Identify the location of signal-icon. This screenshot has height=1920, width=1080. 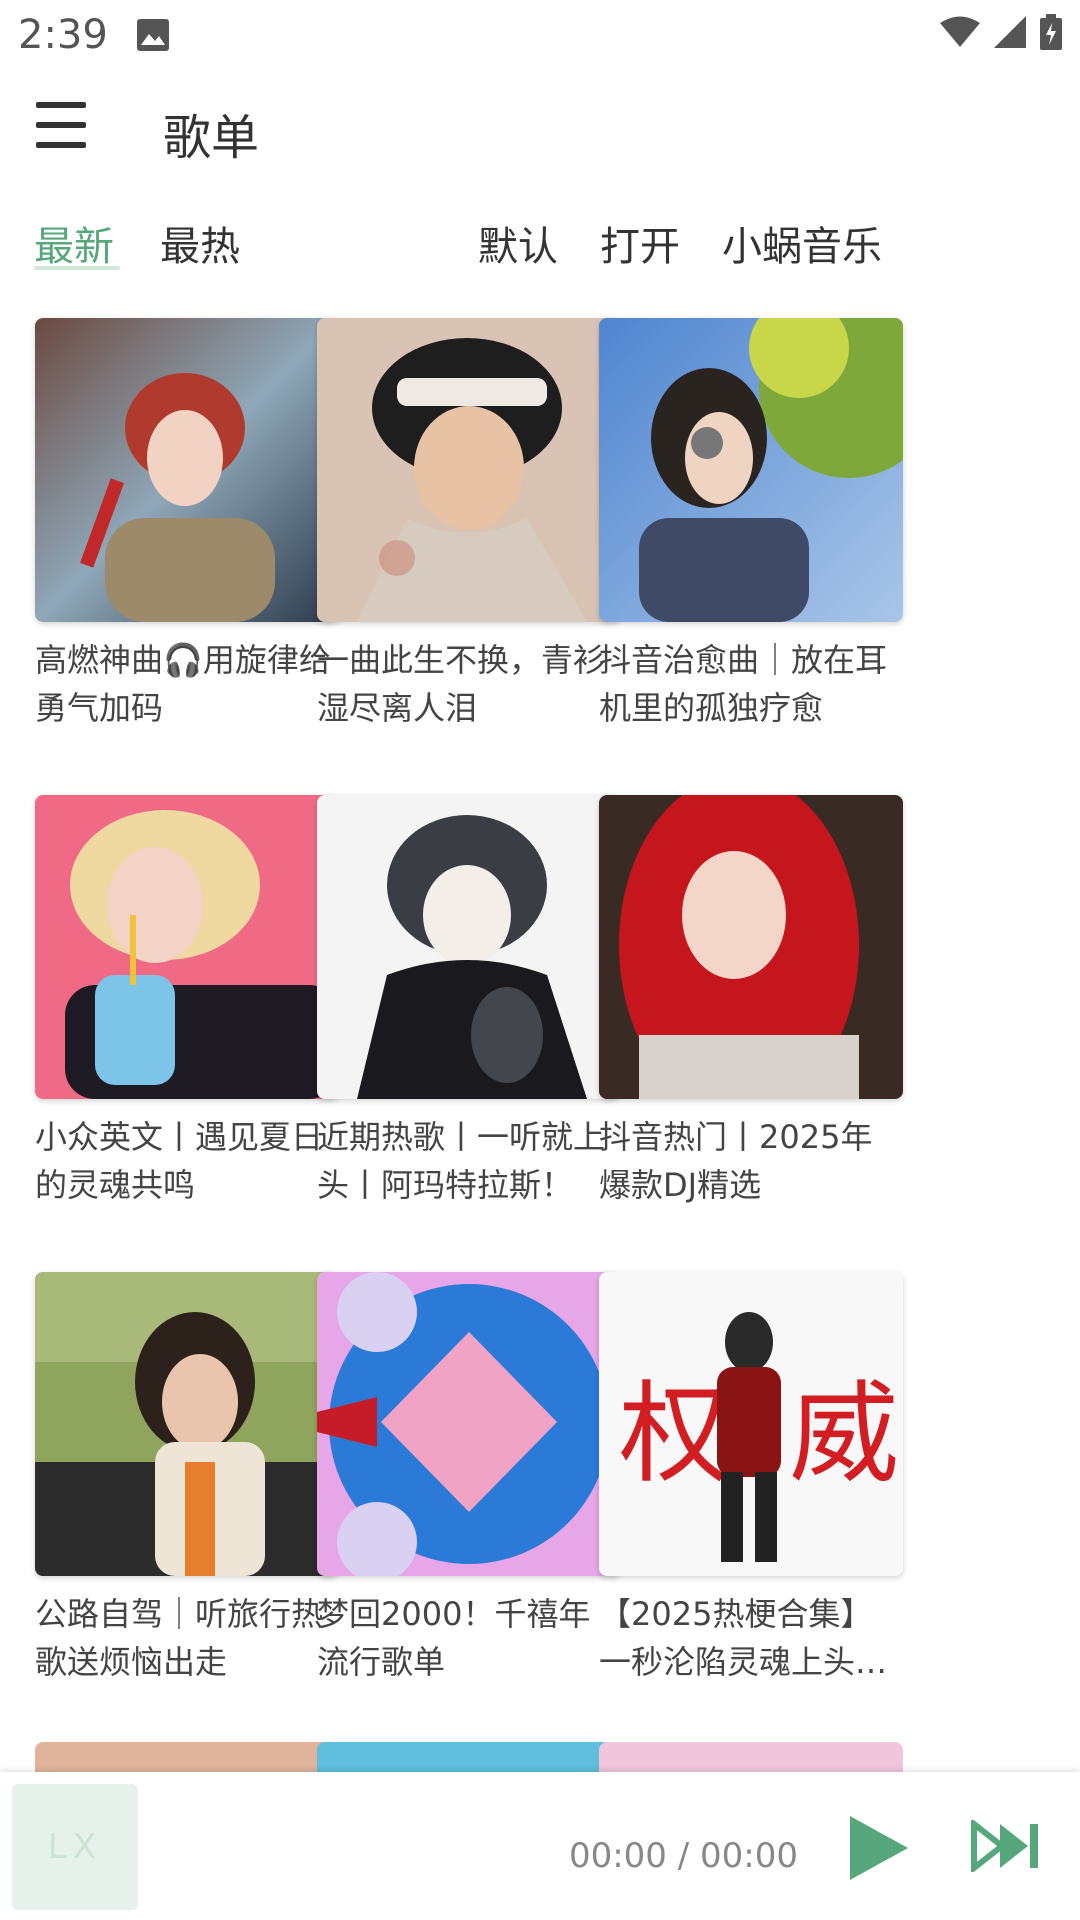
(1010, 34).